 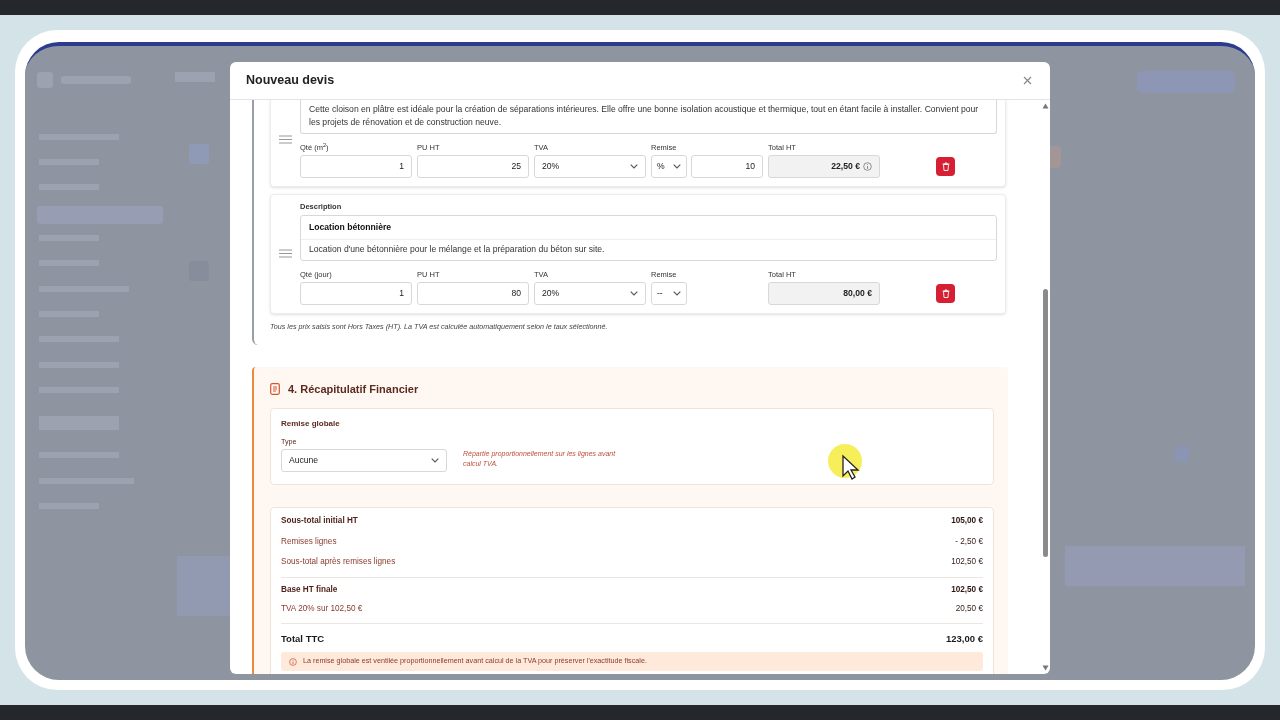 I want to click on summary-label: Sous-total initial HT, so click(x=319, y=521).